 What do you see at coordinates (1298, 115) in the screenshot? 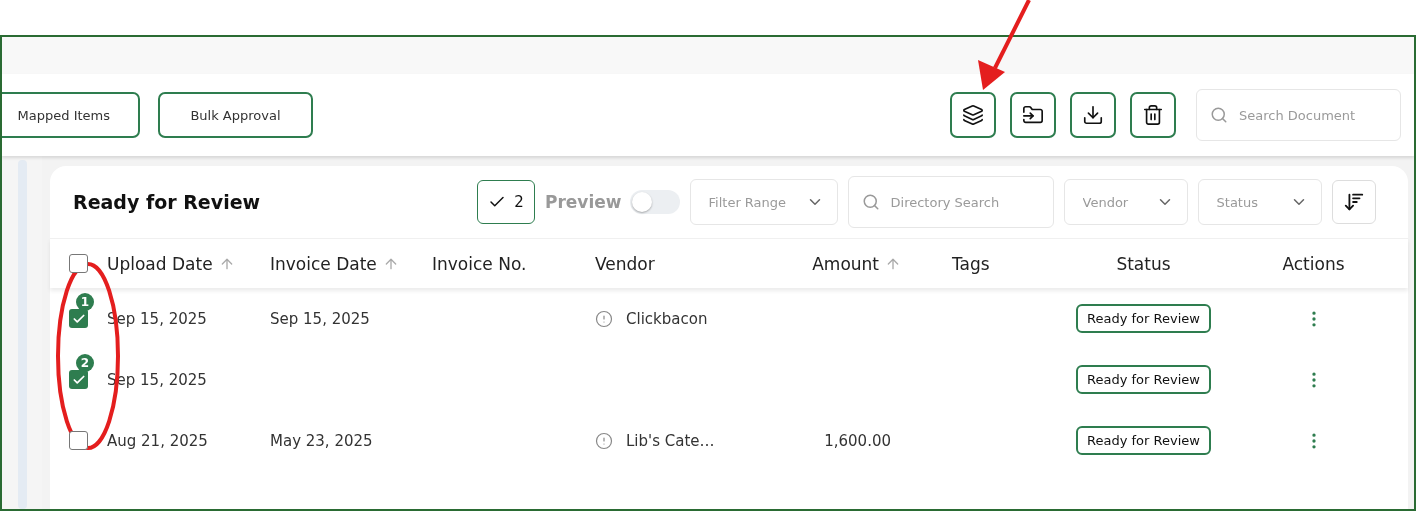
I see `search-field: Search Document` at bounding box center [1298, 115].